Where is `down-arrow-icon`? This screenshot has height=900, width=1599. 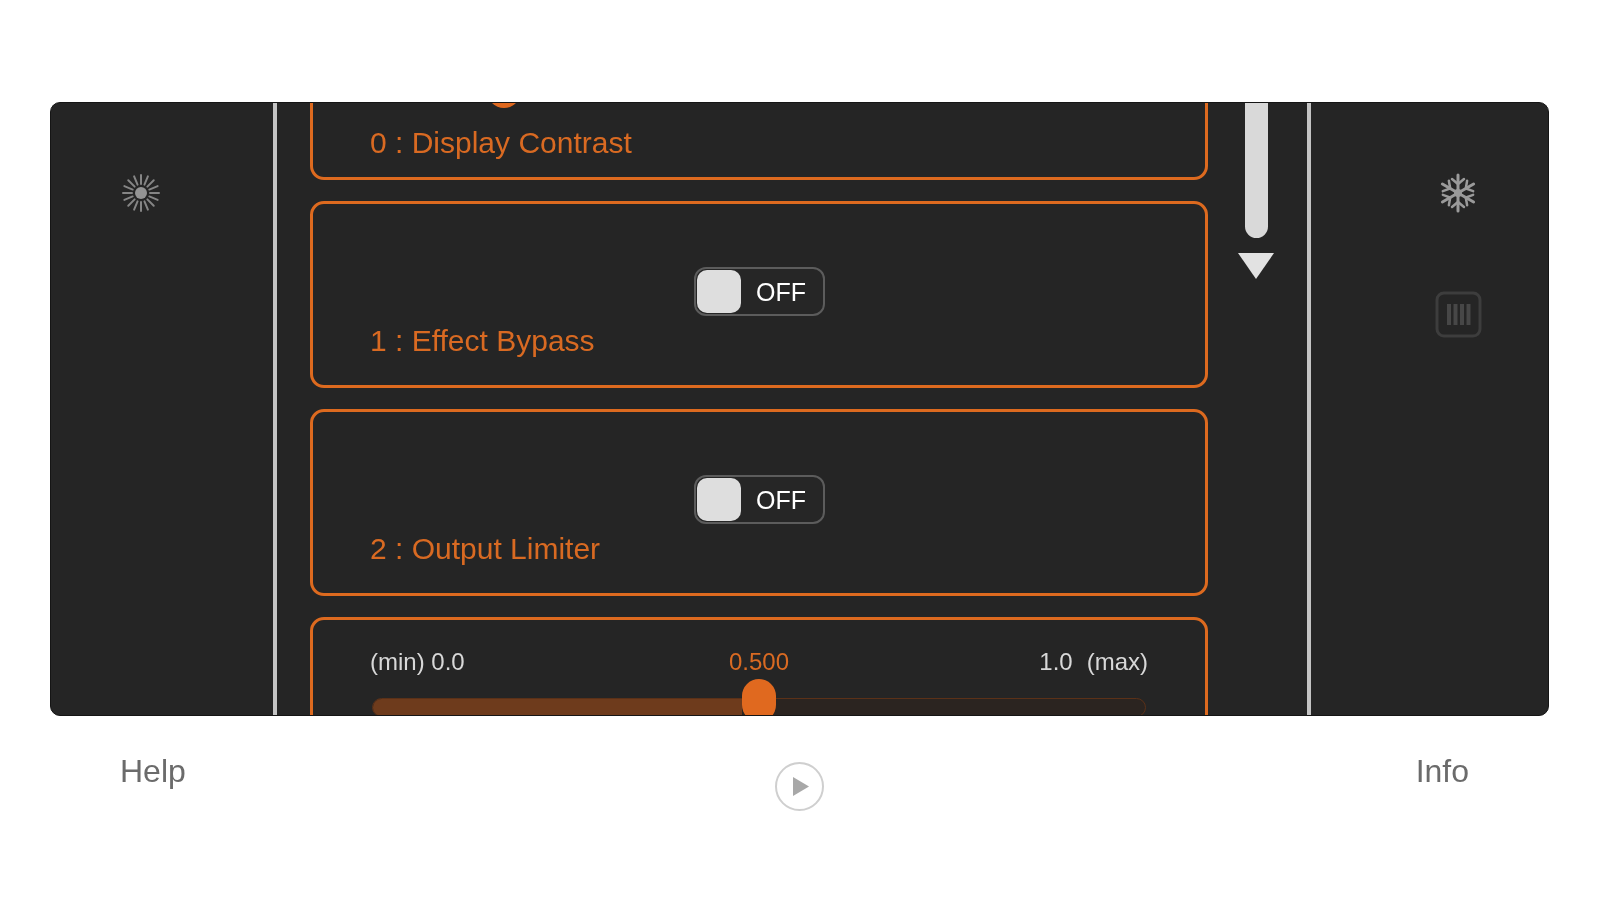
down-arrow-icon is located at coordinates (1256, 266).